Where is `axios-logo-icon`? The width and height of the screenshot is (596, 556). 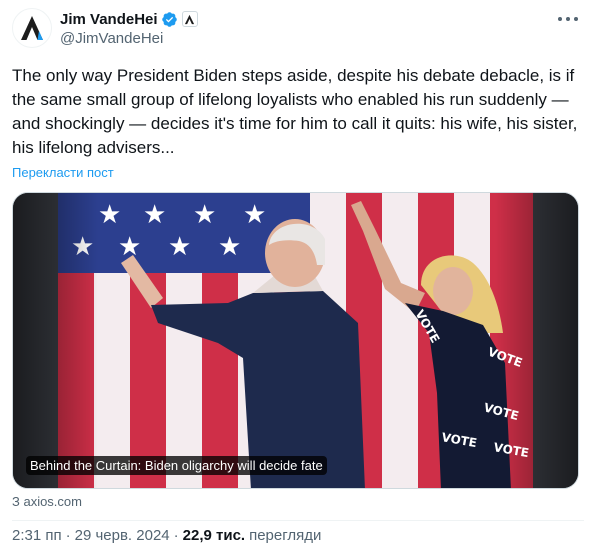 axios-logo-icon is located at coordinates (32, 28).